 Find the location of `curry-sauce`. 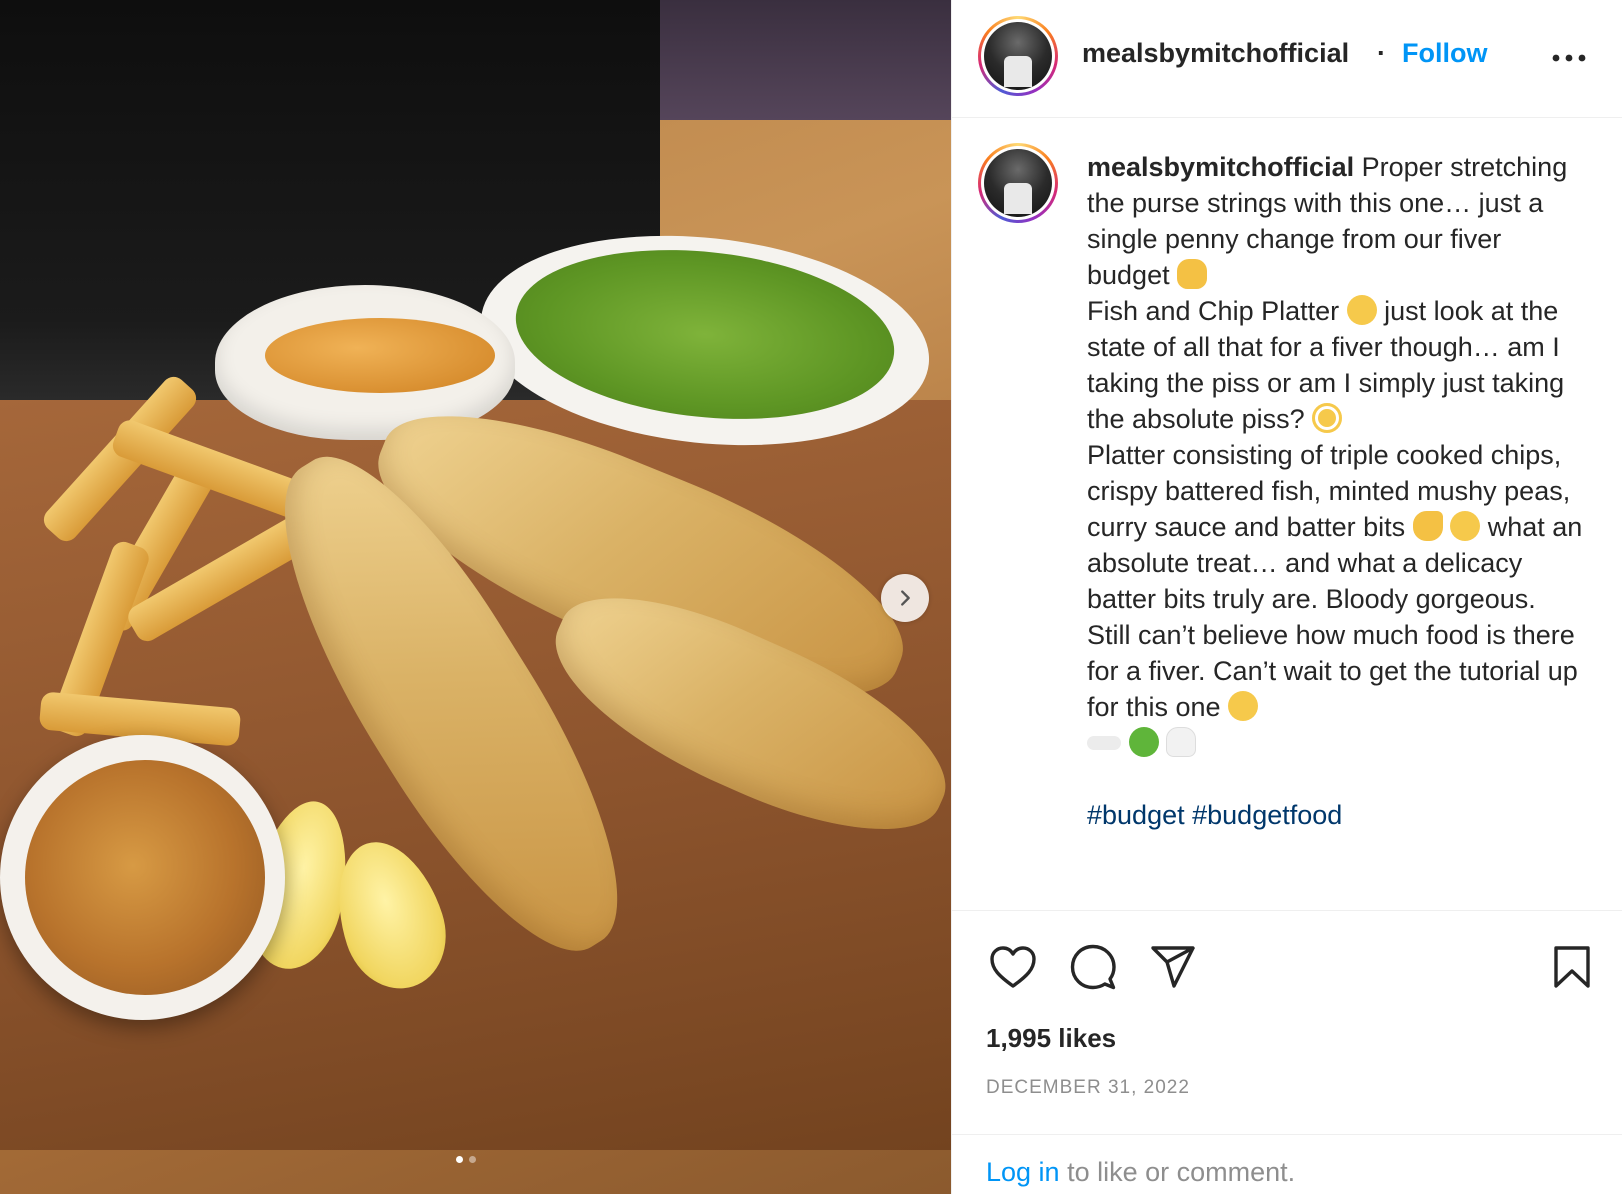

curry-sauce is located at coordinates (380, 355).